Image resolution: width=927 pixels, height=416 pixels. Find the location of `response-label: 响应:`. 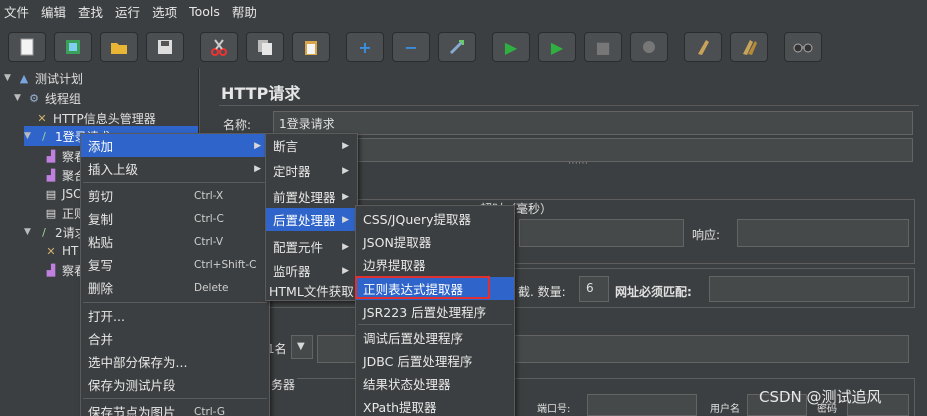

response-label: 响应: is located at coordinates (706, 235).